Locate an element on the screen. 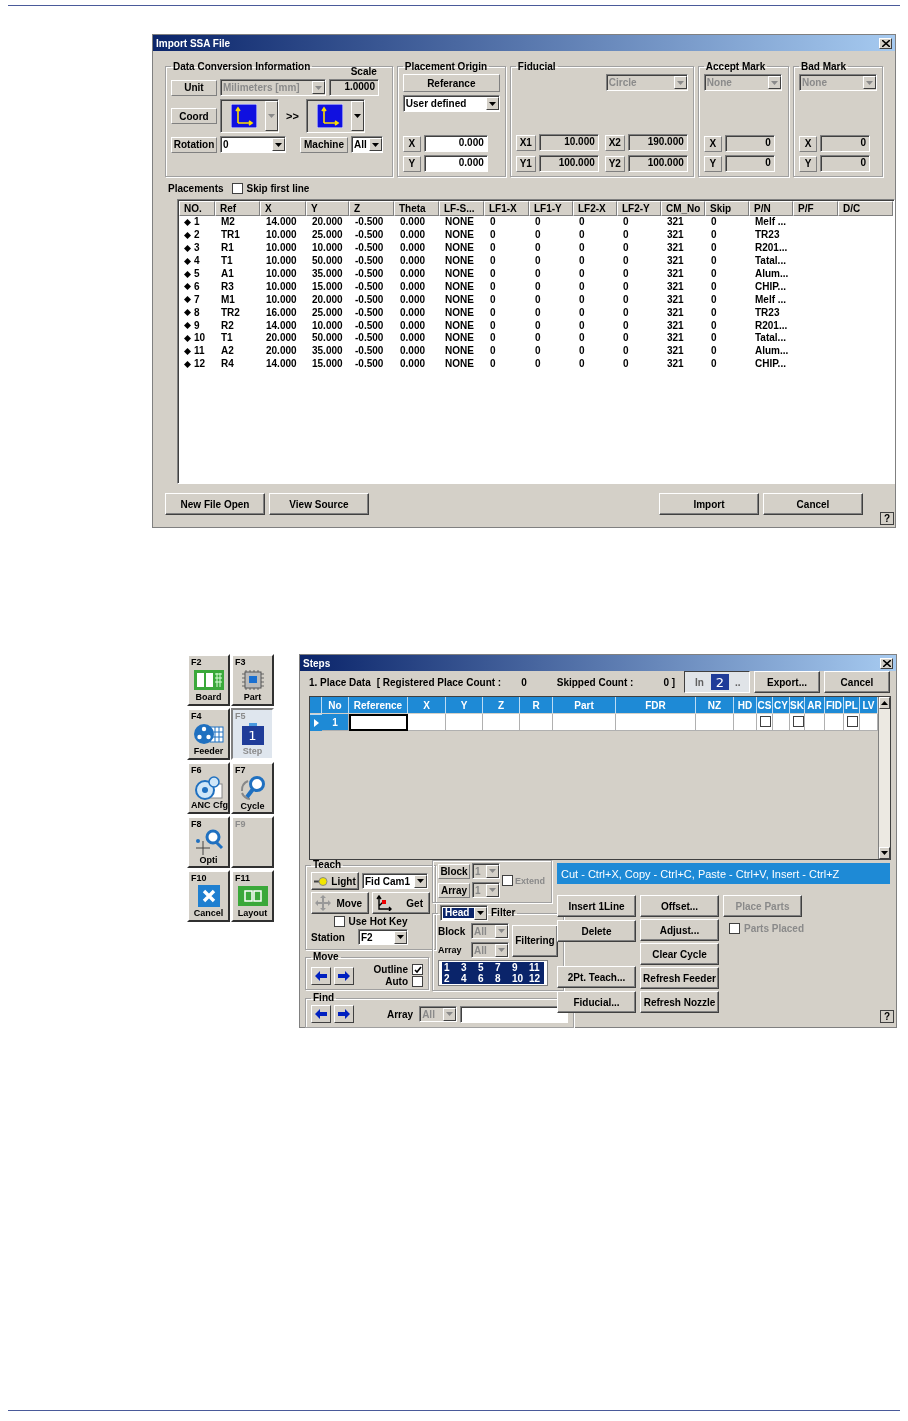 The height and width of the screenshot is (1421, 908). action-button: Insert 1Line is located at coordinates (596, 906).